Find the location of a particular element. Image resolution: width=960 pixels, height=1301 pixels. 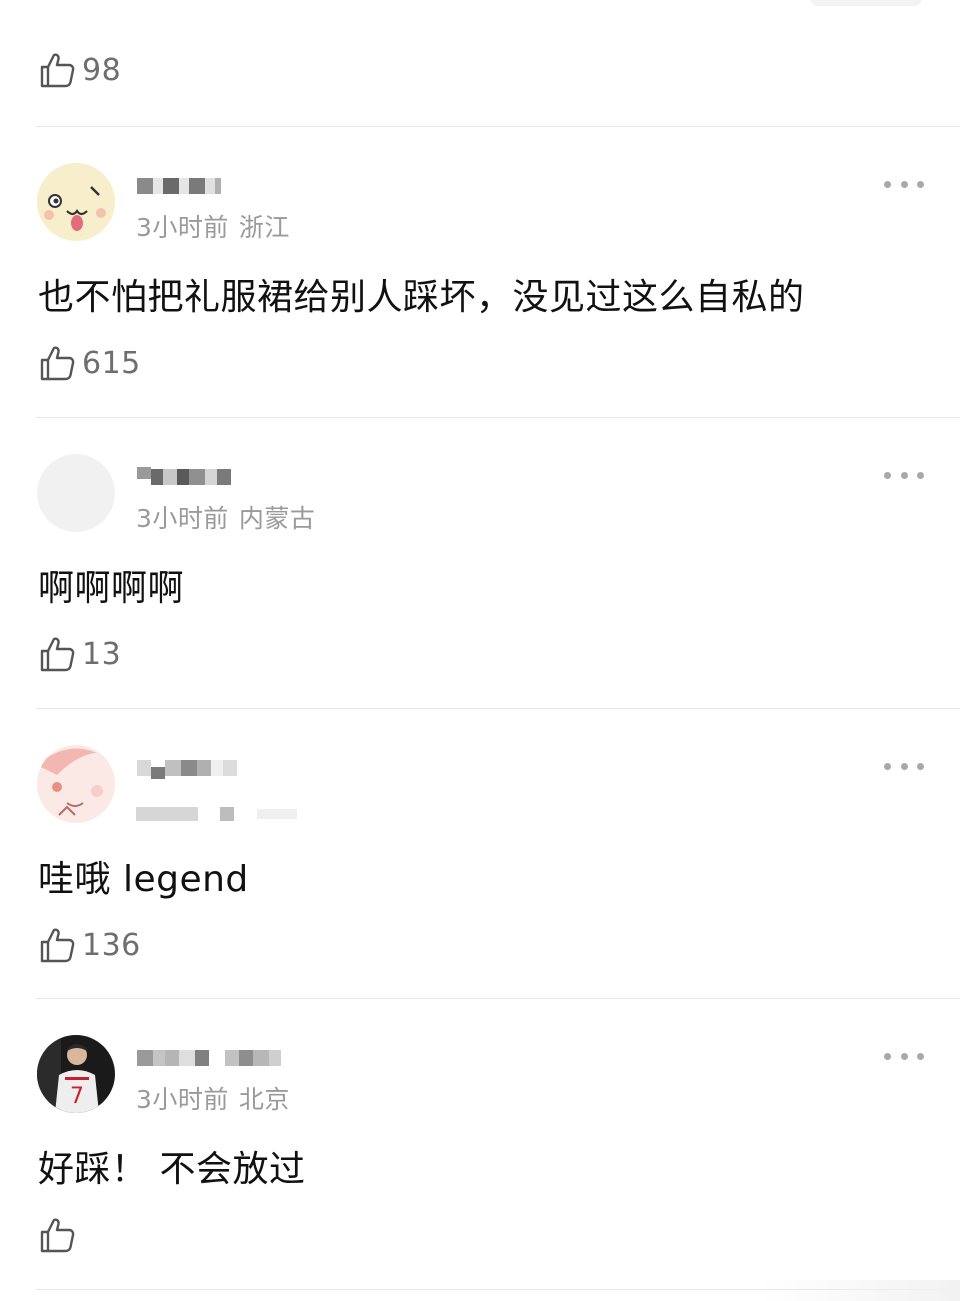

avatar: 7 is located at coordinates (76, 1074).